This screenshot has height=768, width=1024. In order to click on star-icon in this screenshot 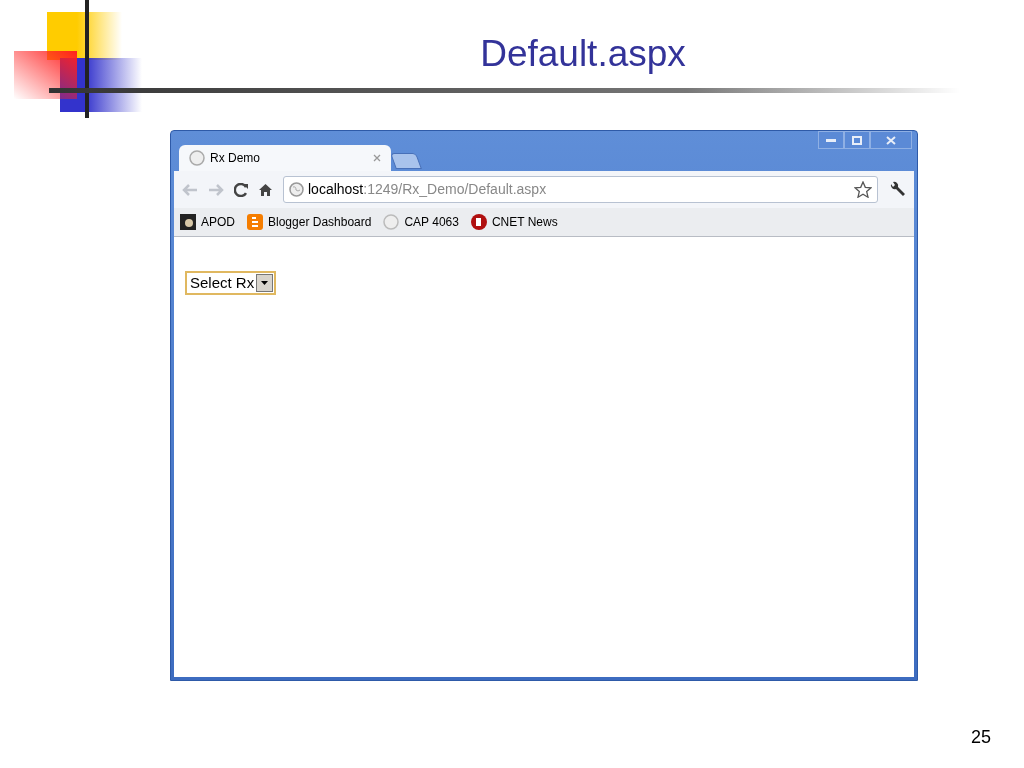, I will do `click(863, 189)`.